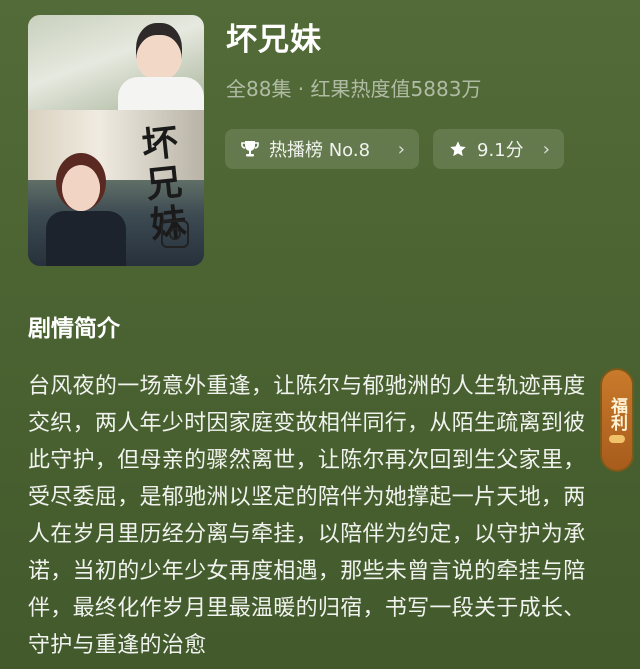 This screenshot has width=640, height=669. Describe the element at coordinates (175, 234) in the screenshot. I see `camera-logo-icon` at that location.